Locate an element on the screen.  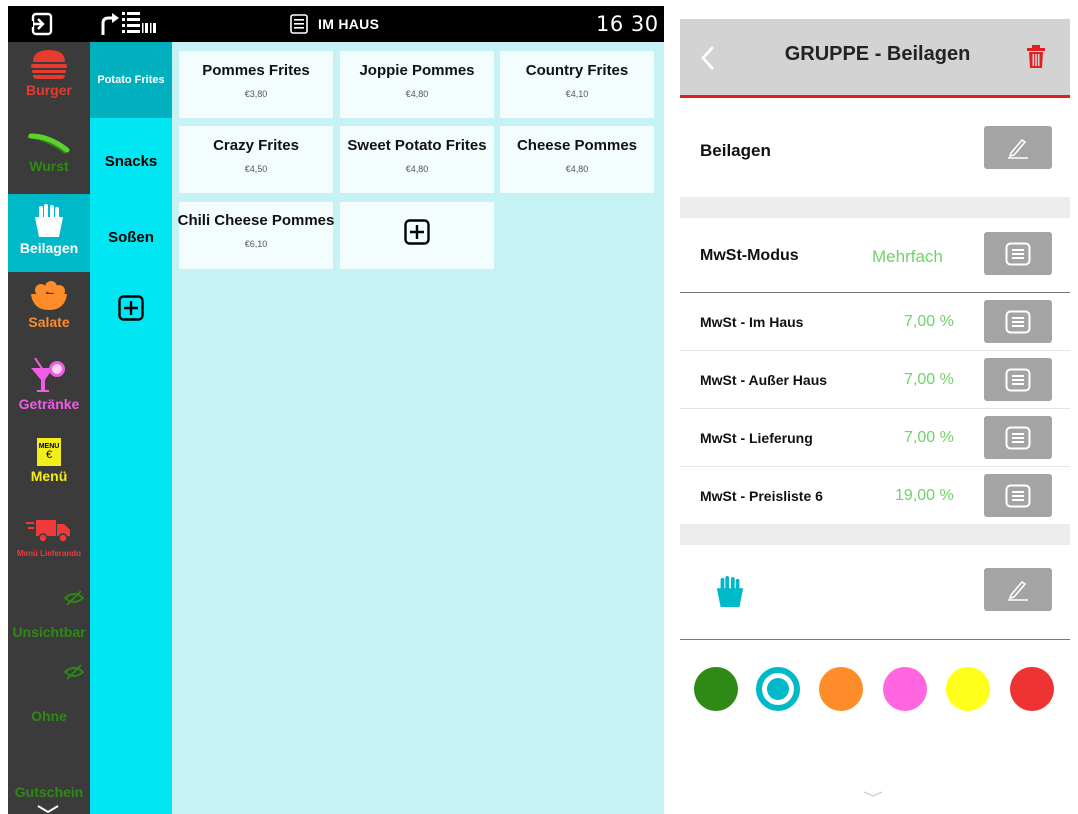
order-list-icon is located at coordinates (128, 23).